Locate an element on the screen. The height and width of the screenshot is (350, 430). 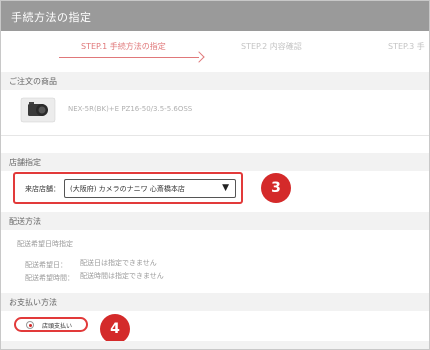
store-section-header: 店舗指定 is located at coordinates (215, 162).